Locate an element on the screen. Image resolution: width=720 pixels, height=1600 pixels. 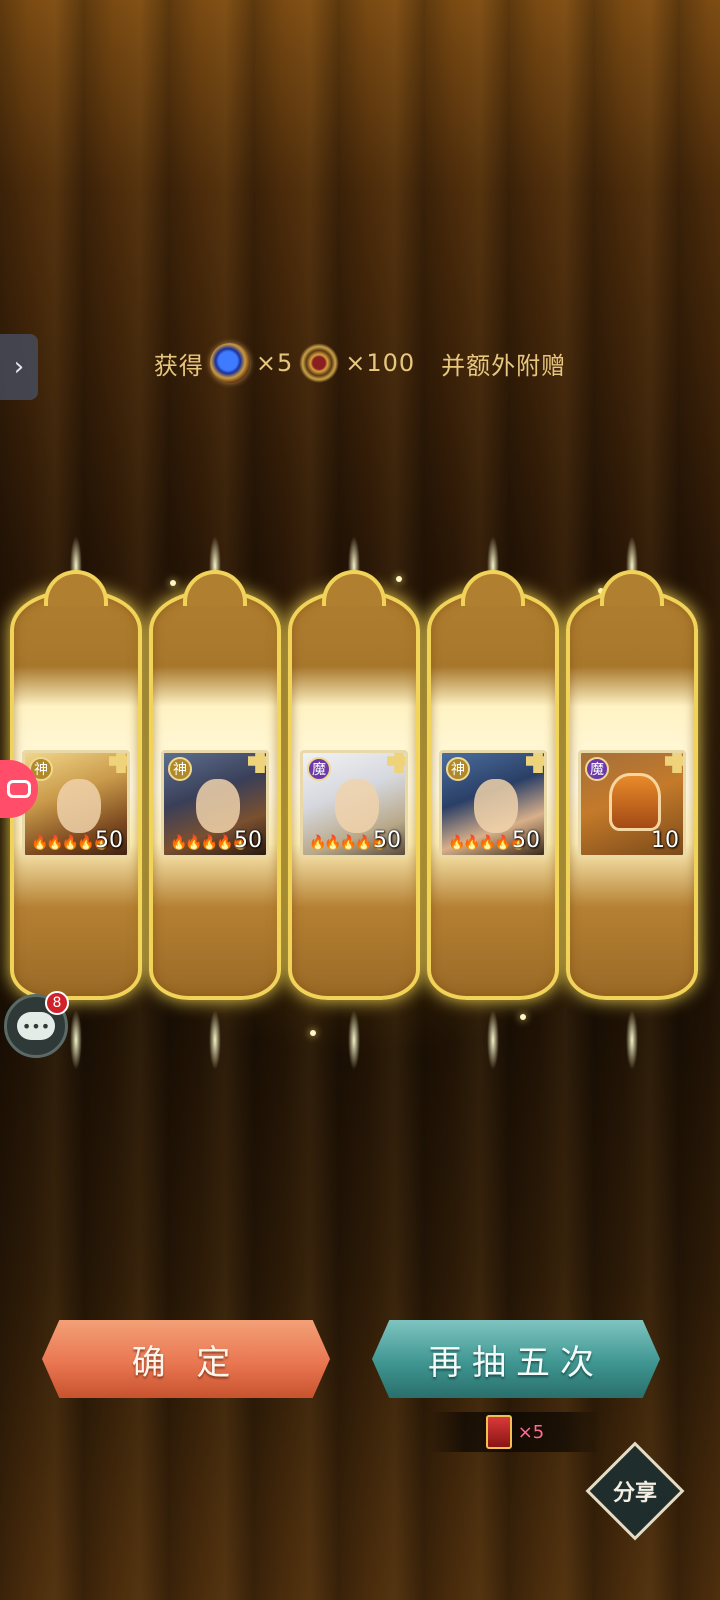
item2-quantity: ×100 is located at coordinates (380, 363).